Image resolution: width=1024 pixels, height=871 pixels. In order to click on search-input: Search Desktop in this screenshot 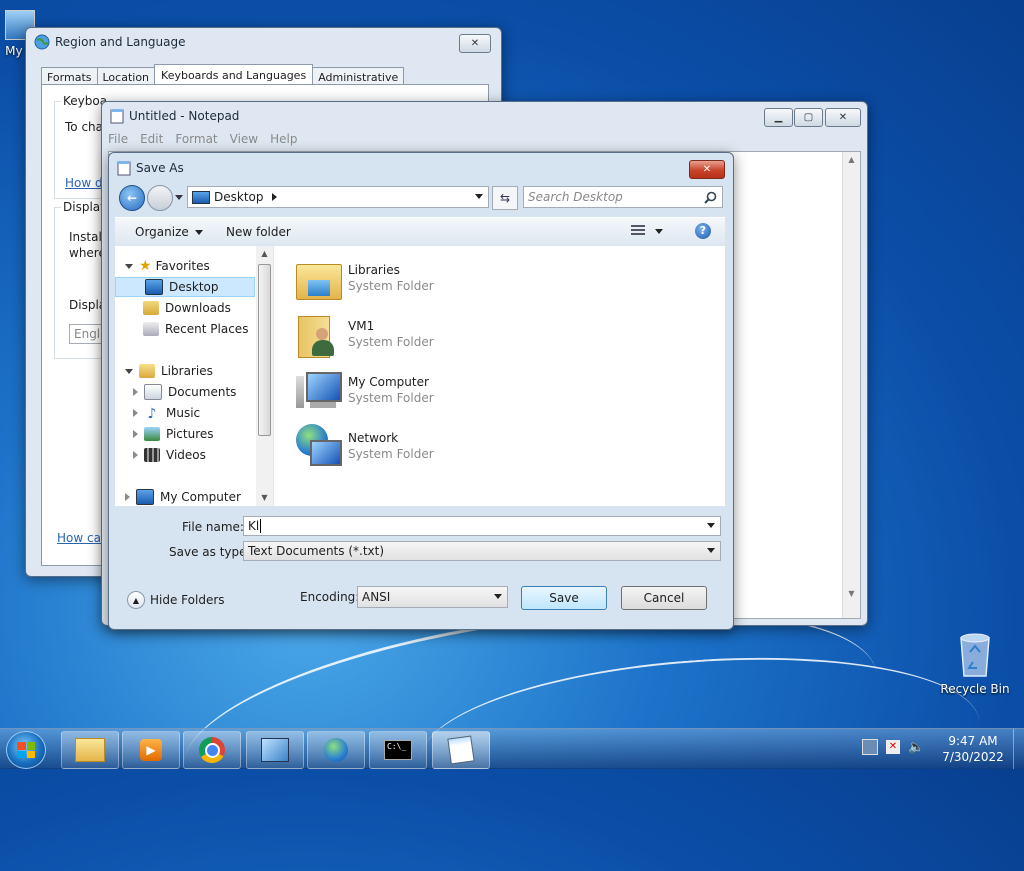, I will do `click(623, 197)`.